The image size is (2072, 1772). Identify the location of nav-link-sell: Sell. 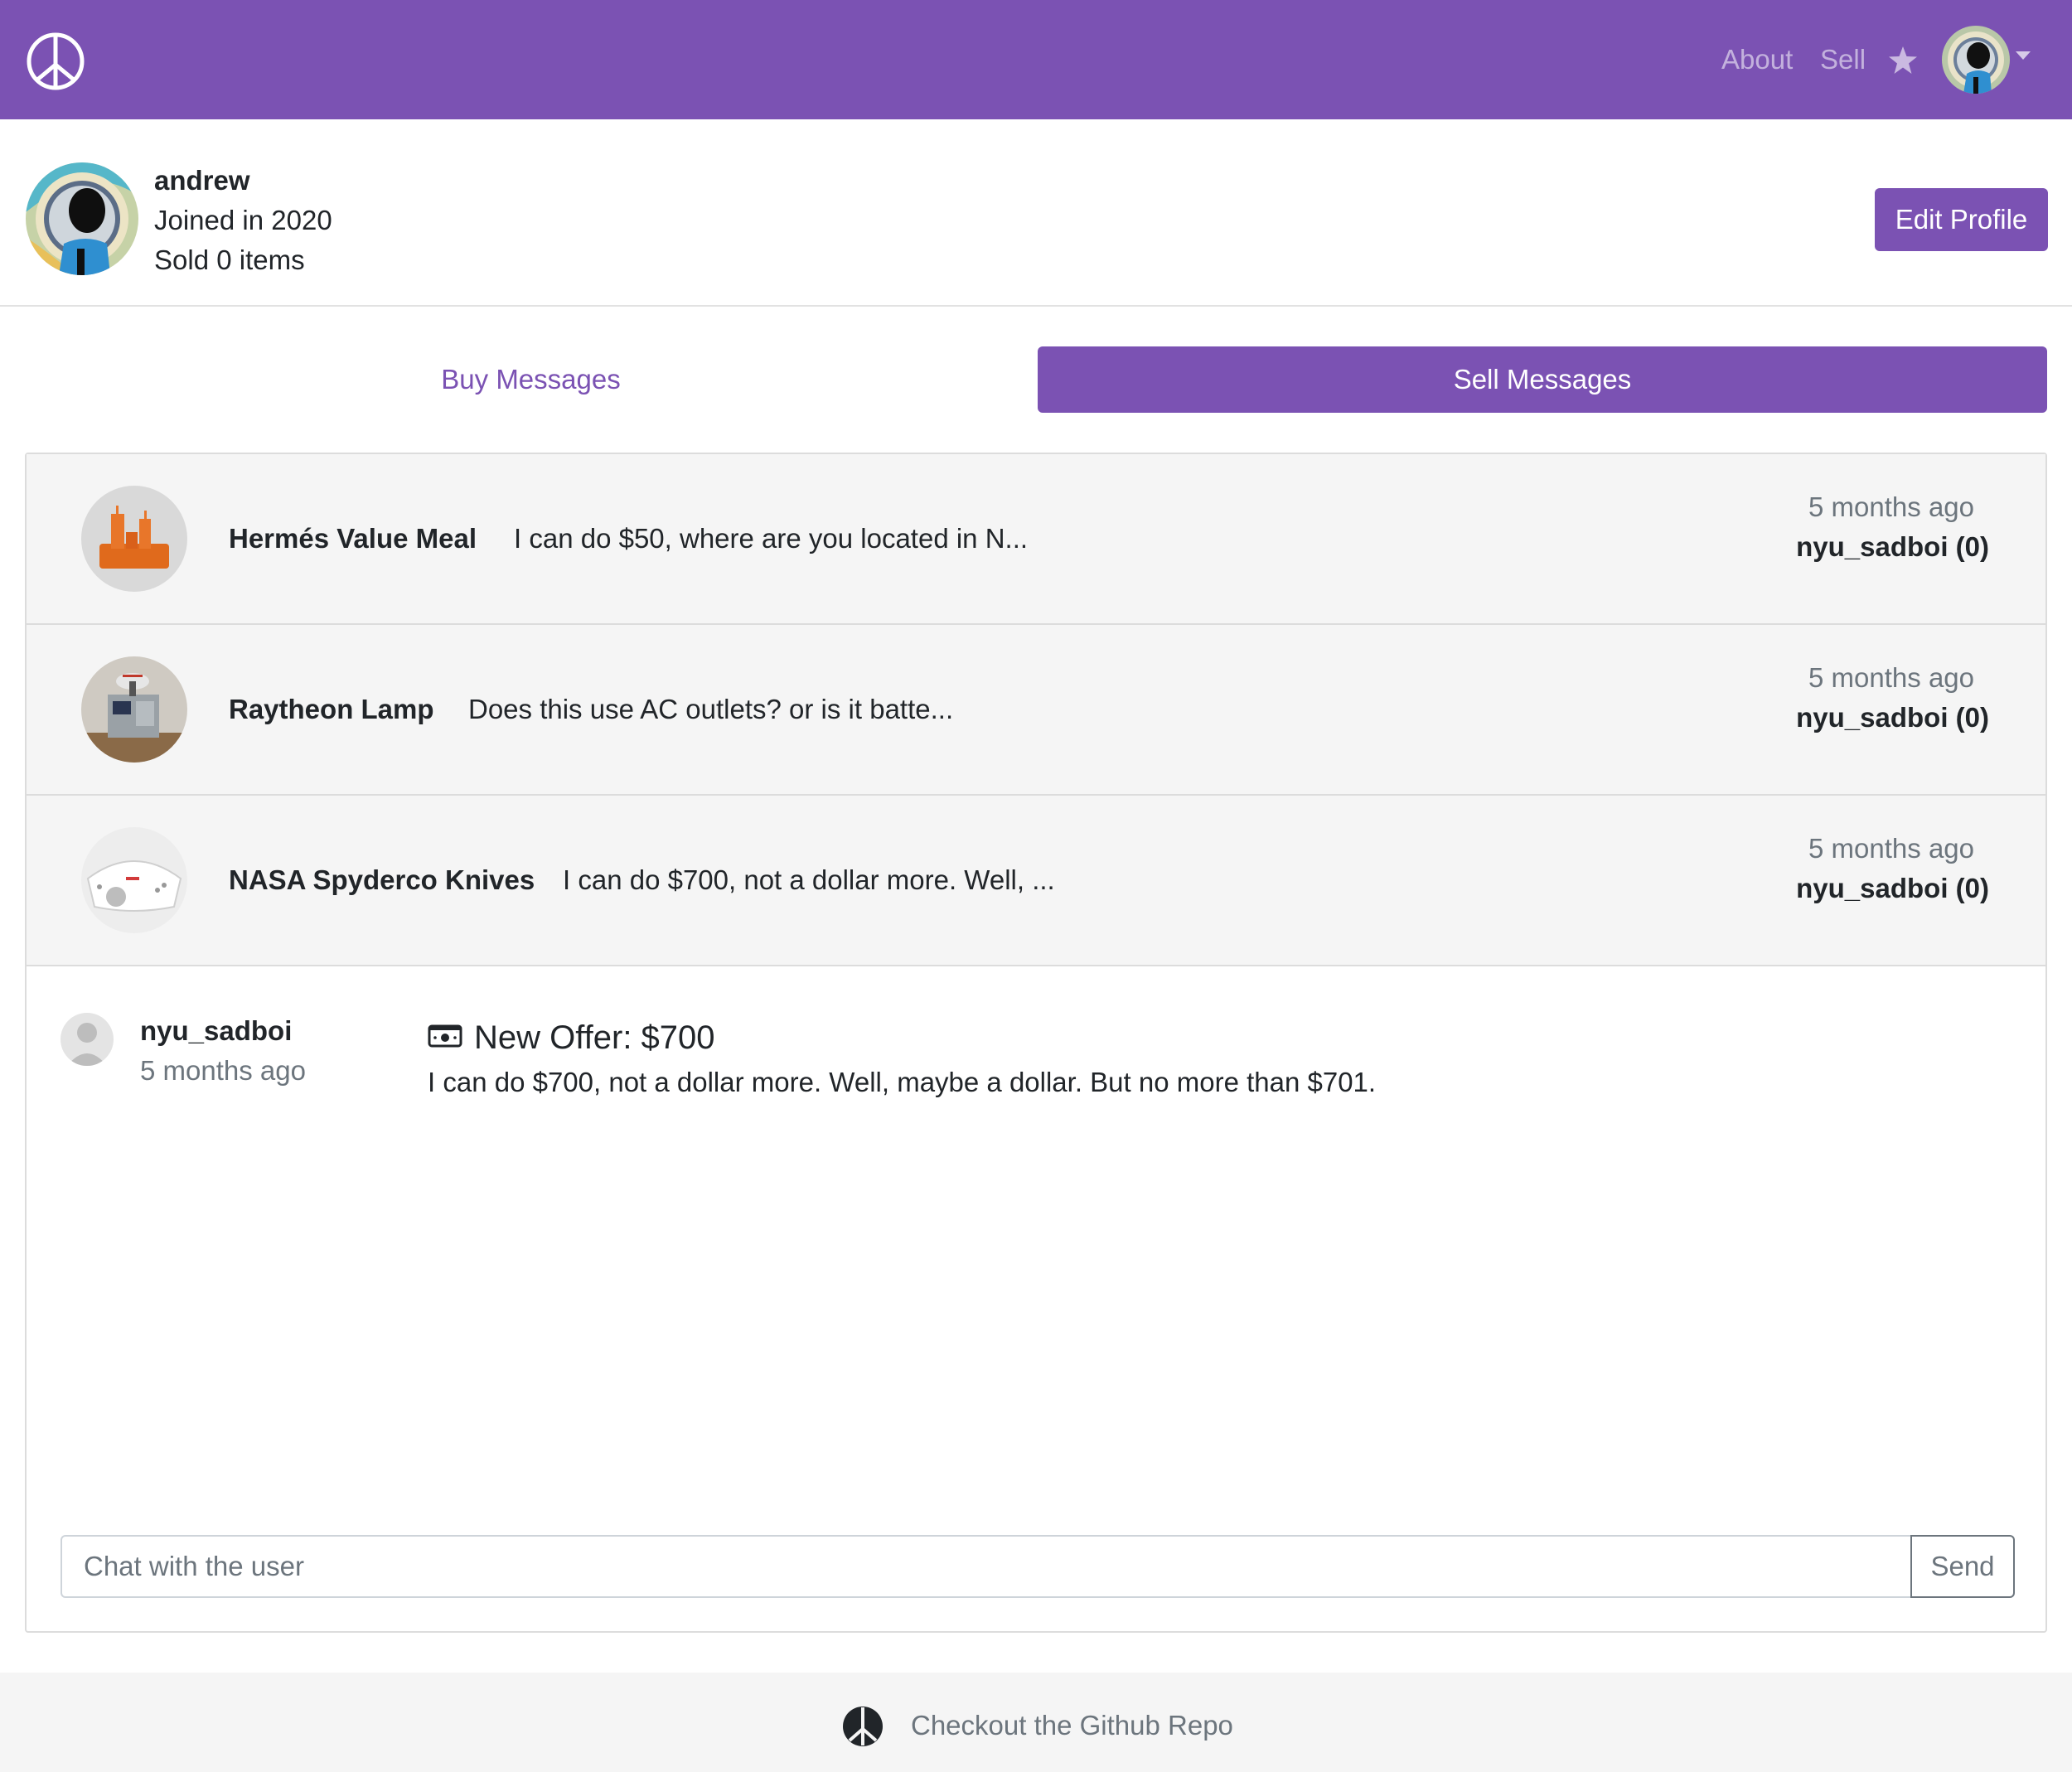
(1843, 59).